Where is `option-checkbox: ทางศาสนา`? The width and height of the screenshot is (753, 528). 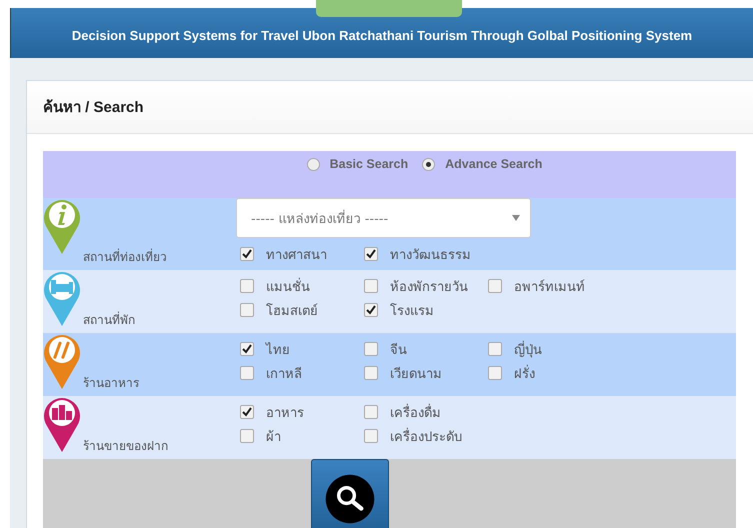 option-checkbox: ทางศาสนา is located at coordinates (298, 254).